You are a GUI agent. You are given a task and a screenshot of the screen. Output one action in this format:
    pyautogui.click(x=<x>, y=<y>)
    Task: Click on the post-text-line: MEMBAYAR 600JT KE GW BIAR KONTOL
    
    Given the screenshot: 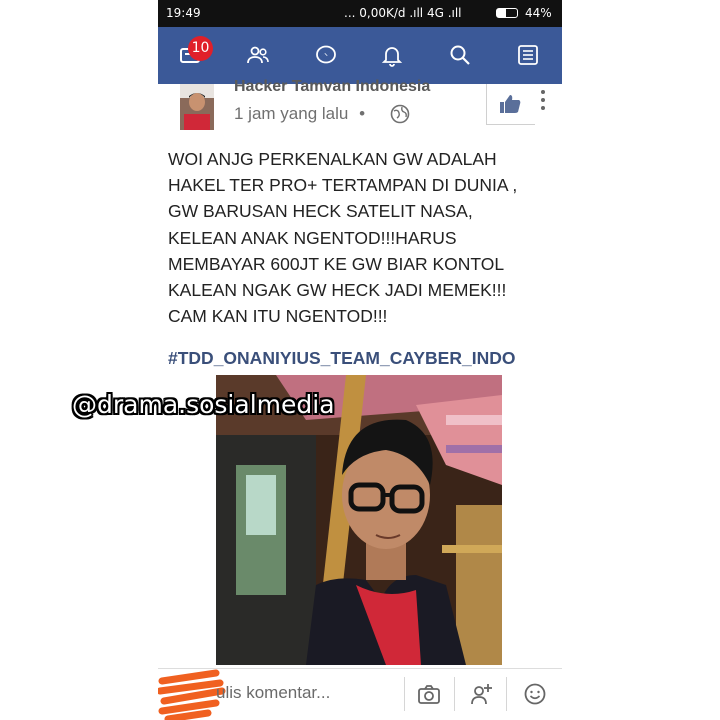 What is the action you would take?
    pyautogui.click(x=336, y=263)
    